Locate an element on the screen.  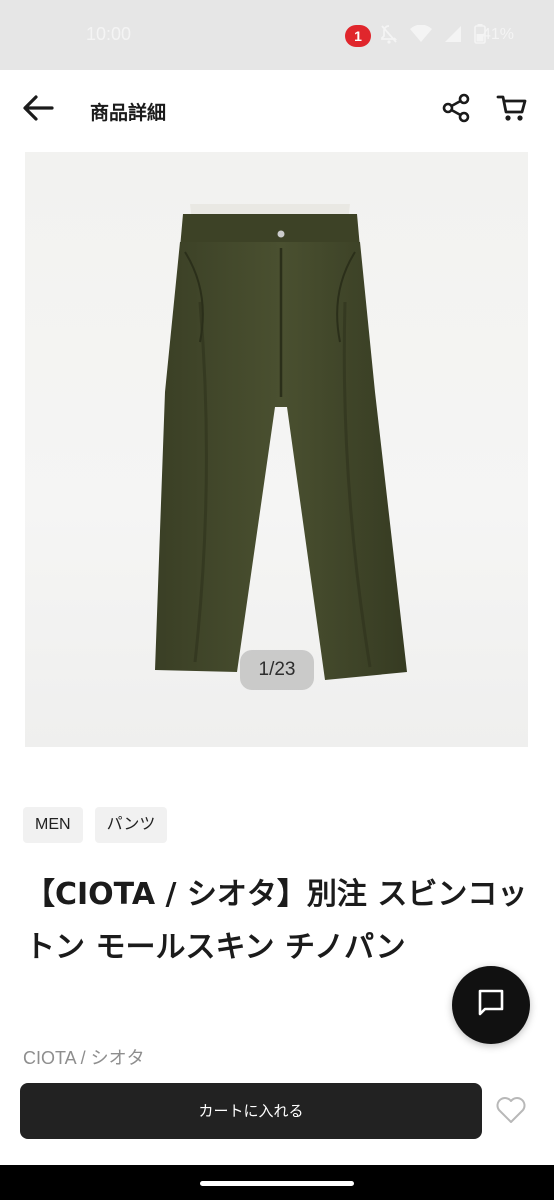
arrow-left-icon is located at coordinates (38, 110).